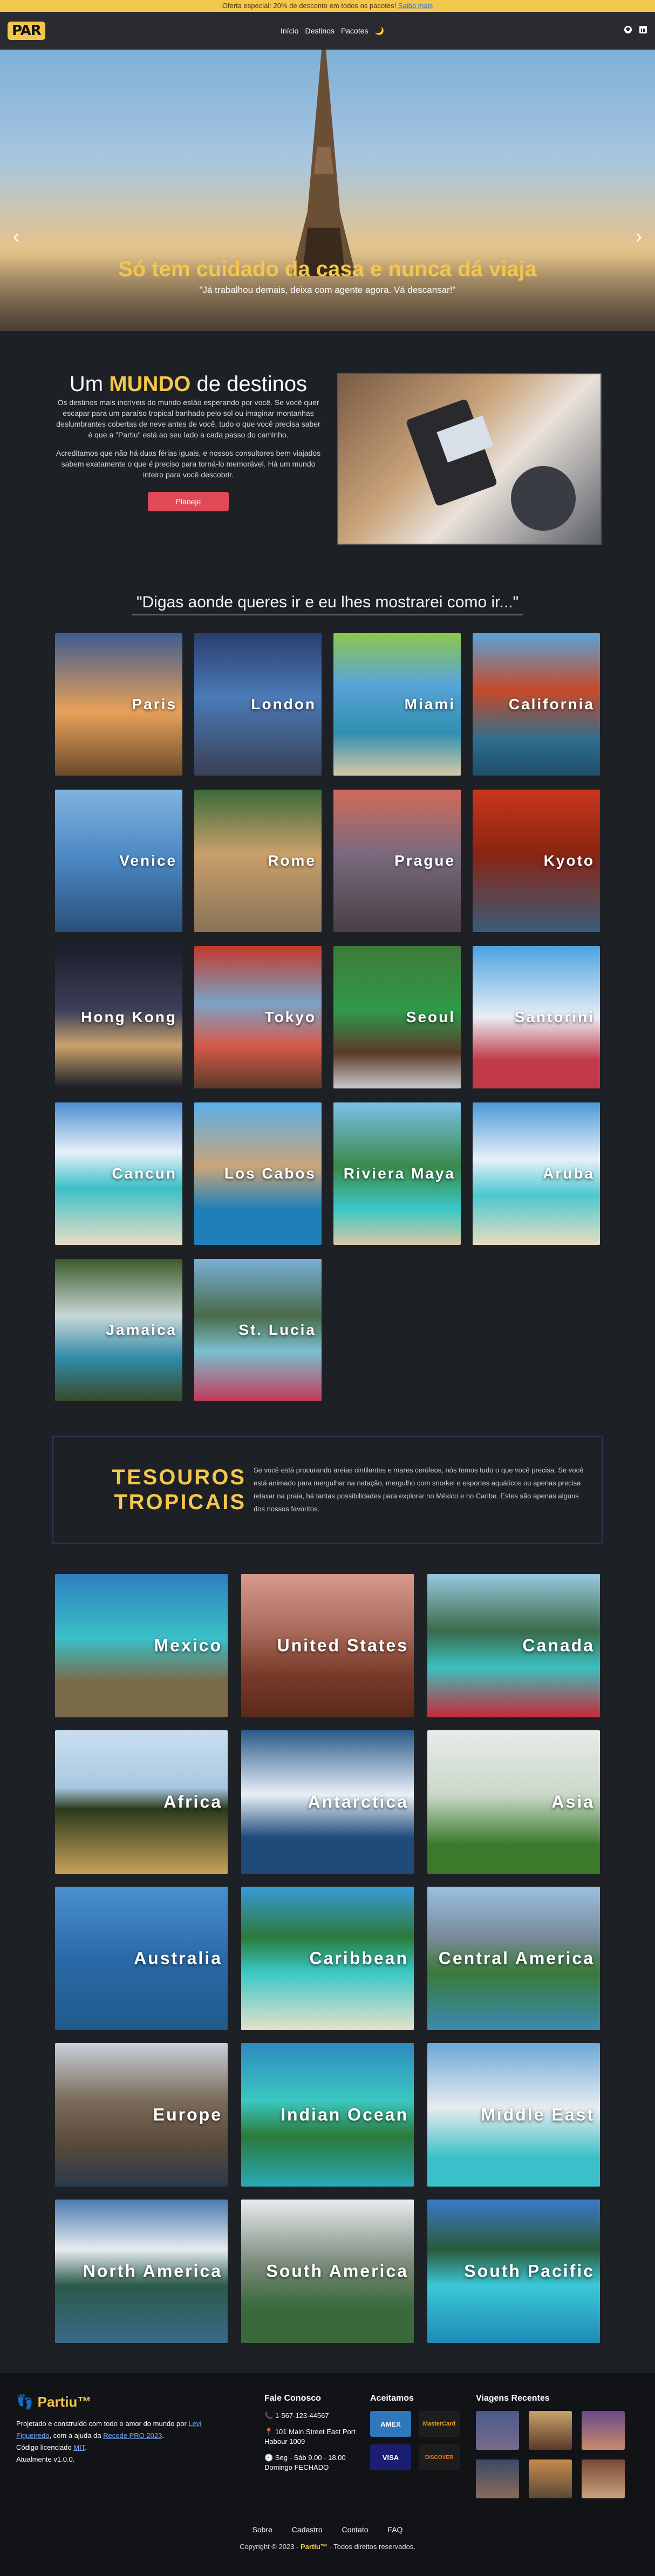  What do you see at coordinates (319, 30) in the screenshot?
I see `nav-link-destinos: Destinos` at bounding box center [319, 30].